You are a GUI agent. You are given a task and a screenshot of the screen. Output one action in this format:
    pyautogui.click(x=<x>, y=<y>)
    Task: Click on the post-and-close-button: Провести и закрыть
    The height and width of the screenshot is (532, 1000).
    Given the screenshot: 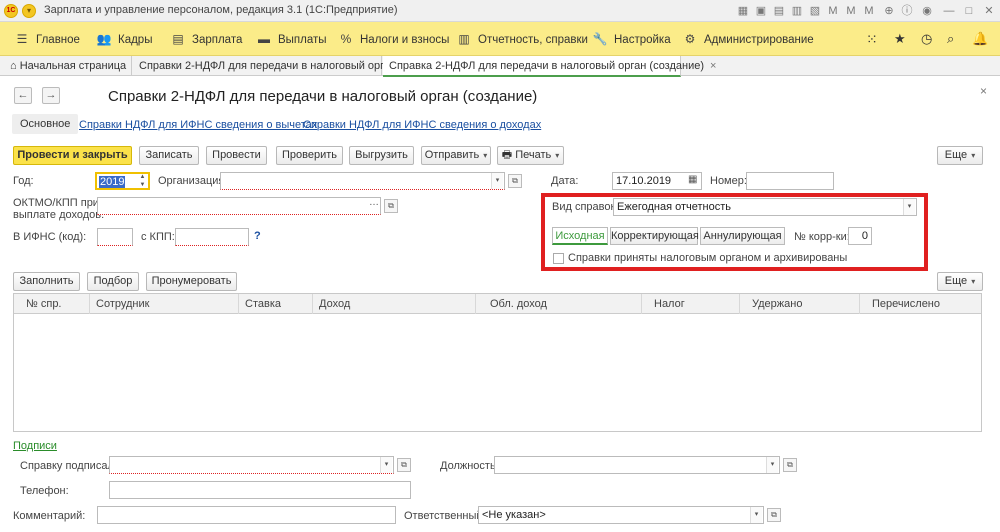 What is the action you would take?
    pyautogui.click(x=72, y=155)
    